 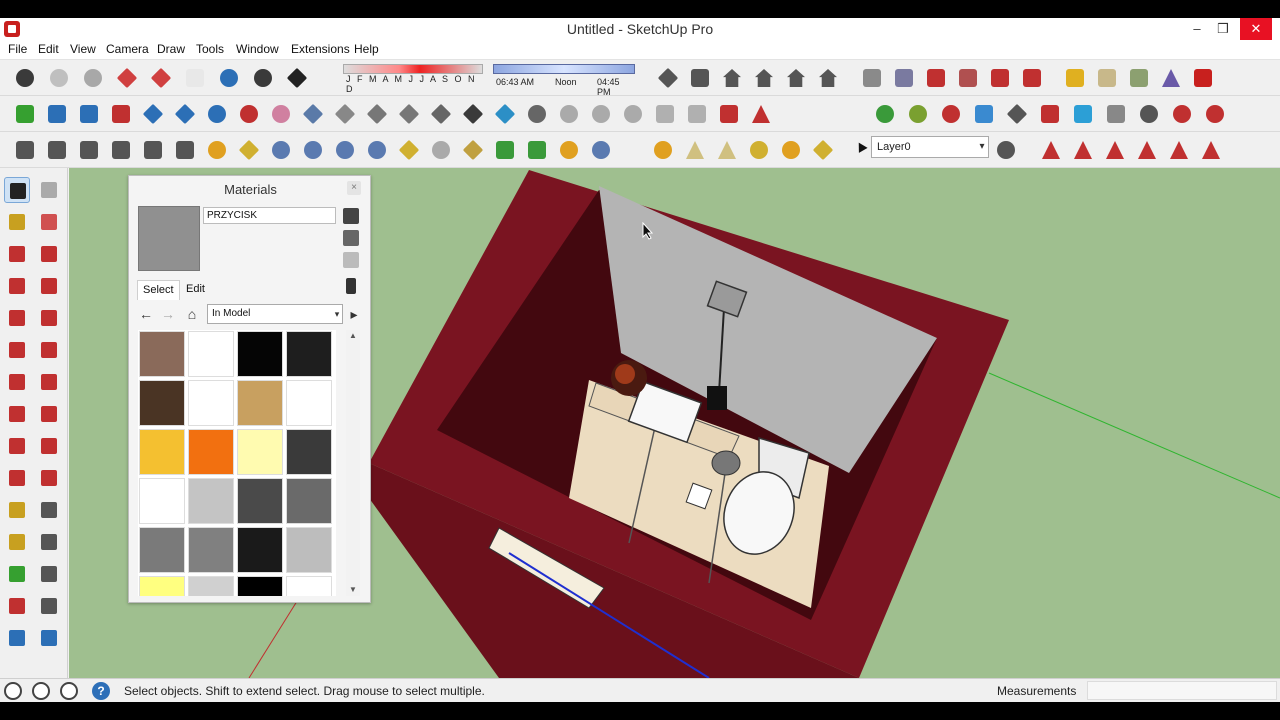 What do you see at coordinates (353, 590) in the screenshot?
I see `scroll-down-icon: ▼` at bounding box center [353, 590].